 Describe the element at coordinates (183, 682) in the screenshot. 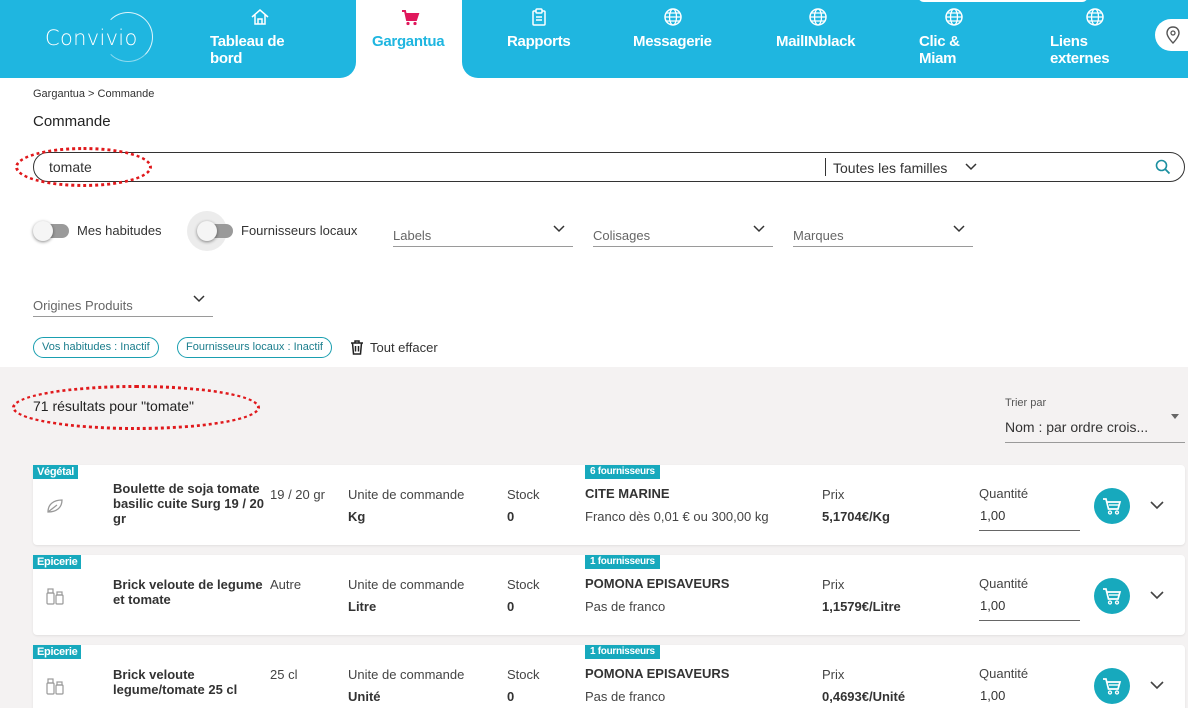

I see `product-name: Brick veloute legume/tomate 25 cl` at that location.